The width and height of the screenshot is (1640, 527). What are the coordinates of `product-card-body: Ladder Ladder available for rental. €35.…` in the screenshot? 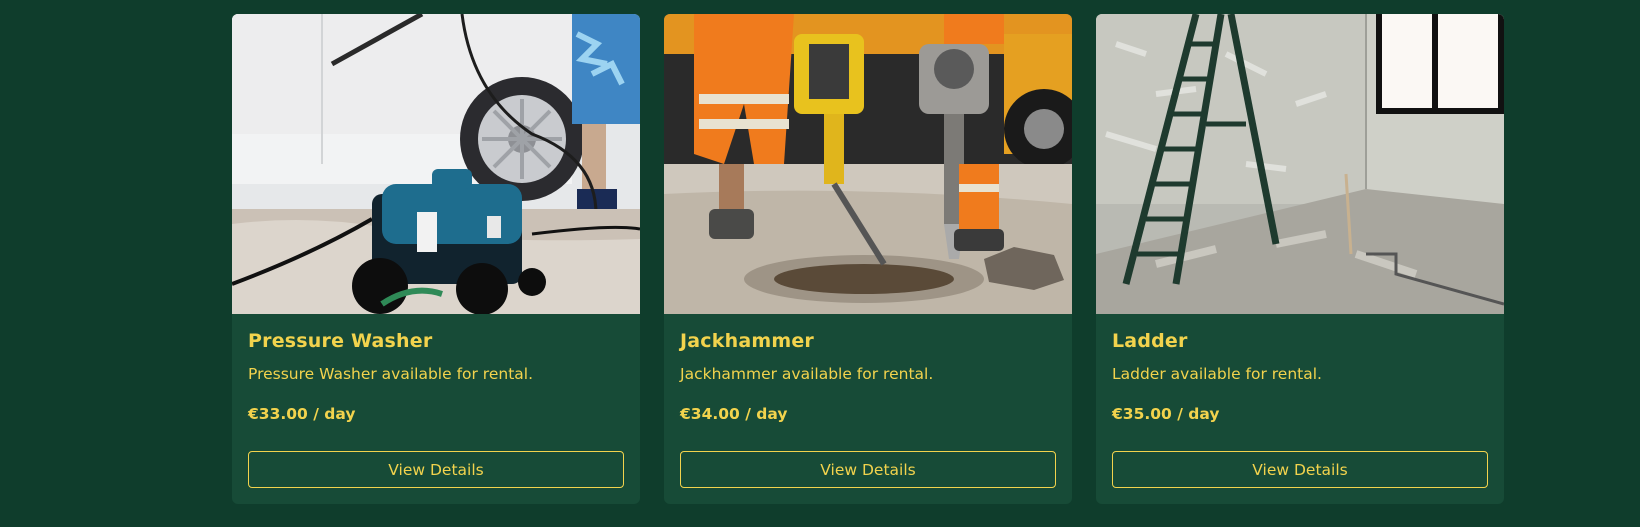 It's located at (1300, 409).